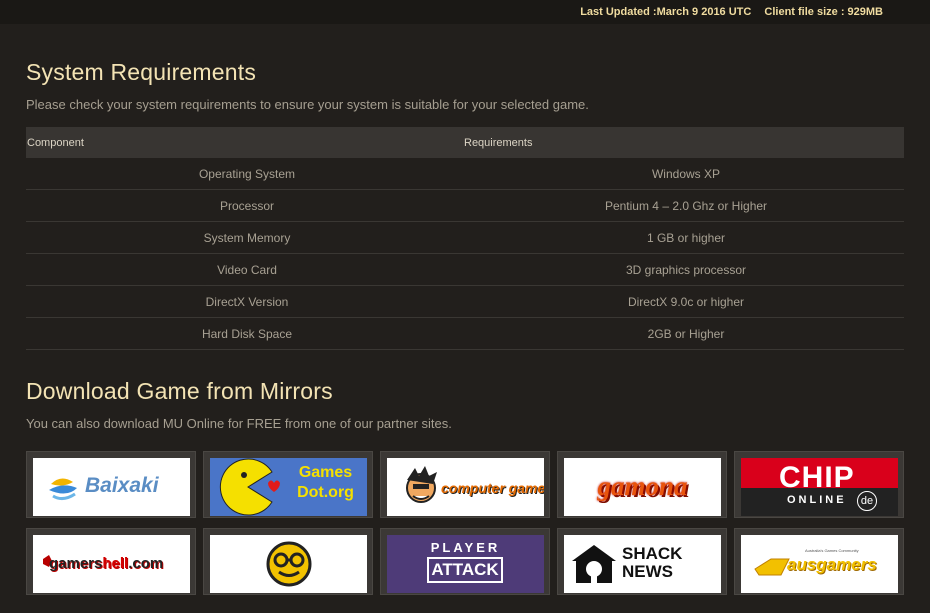 This screenshot has height=613, width=930. I want to click on table-row: Hard Disk Space 2GB or Higher, so click(465, 333).